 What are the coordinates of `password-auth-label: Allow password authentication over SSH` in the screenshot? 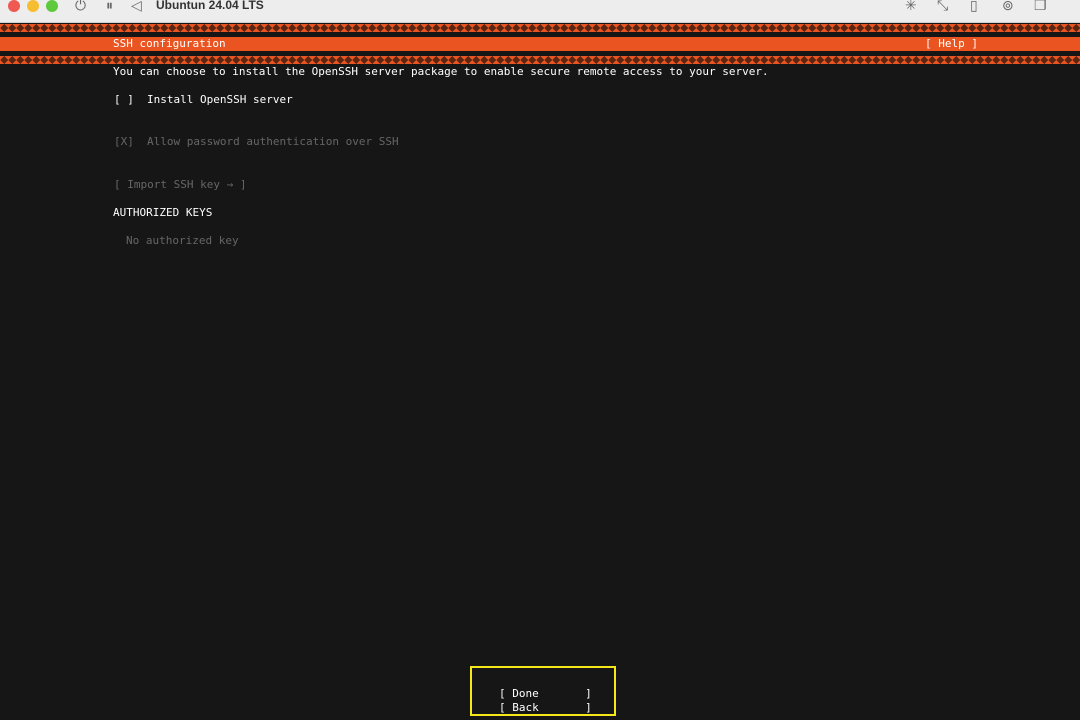 It's located at (273, 141).